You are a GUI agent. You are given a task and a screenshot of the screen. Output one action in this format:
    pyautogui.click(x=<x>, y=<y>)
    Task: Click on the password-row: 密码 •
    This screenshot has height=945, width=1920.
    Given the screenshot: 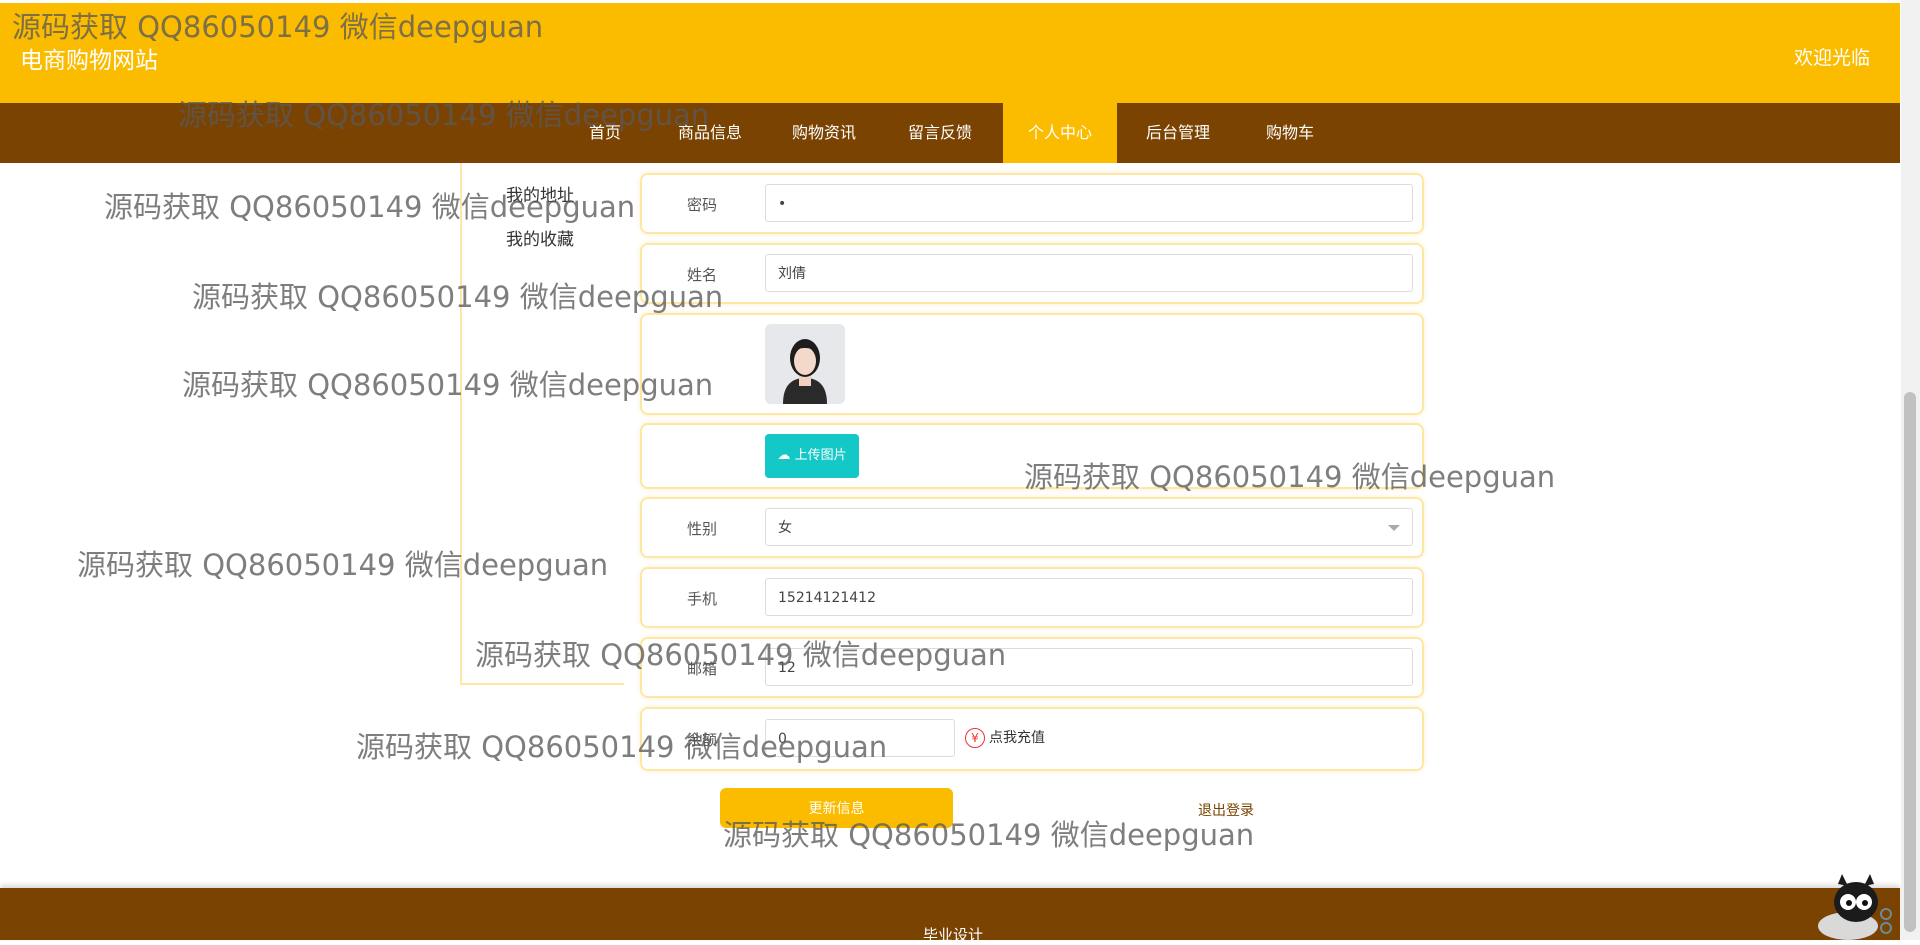 What is the action you would take?
    pyautogui.click(x=1032, y=203)
    